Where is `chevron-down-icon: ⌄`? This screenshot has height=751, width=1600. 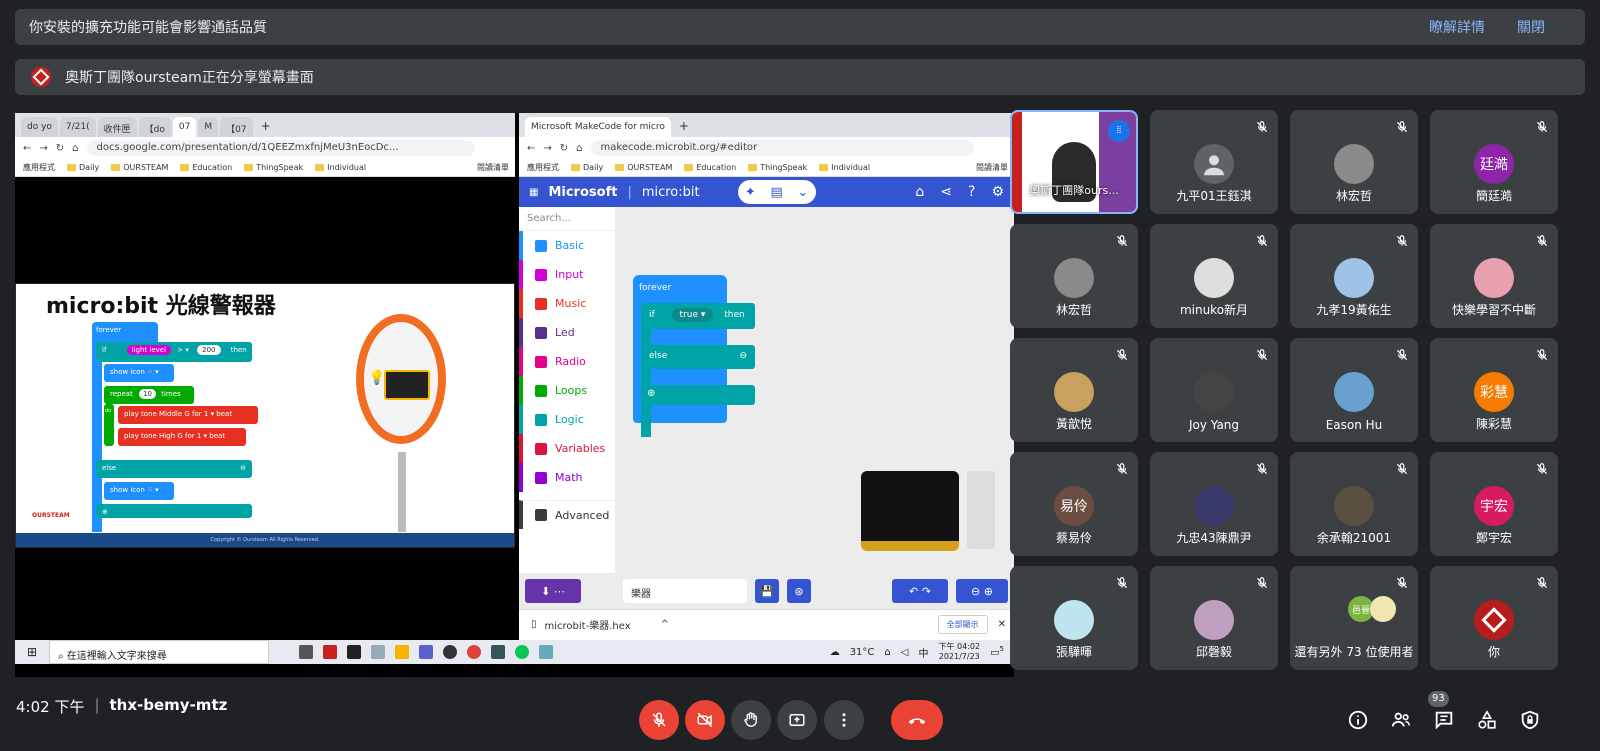 chevron-down-icon: ⌄ is located at coordinates (802, 192).